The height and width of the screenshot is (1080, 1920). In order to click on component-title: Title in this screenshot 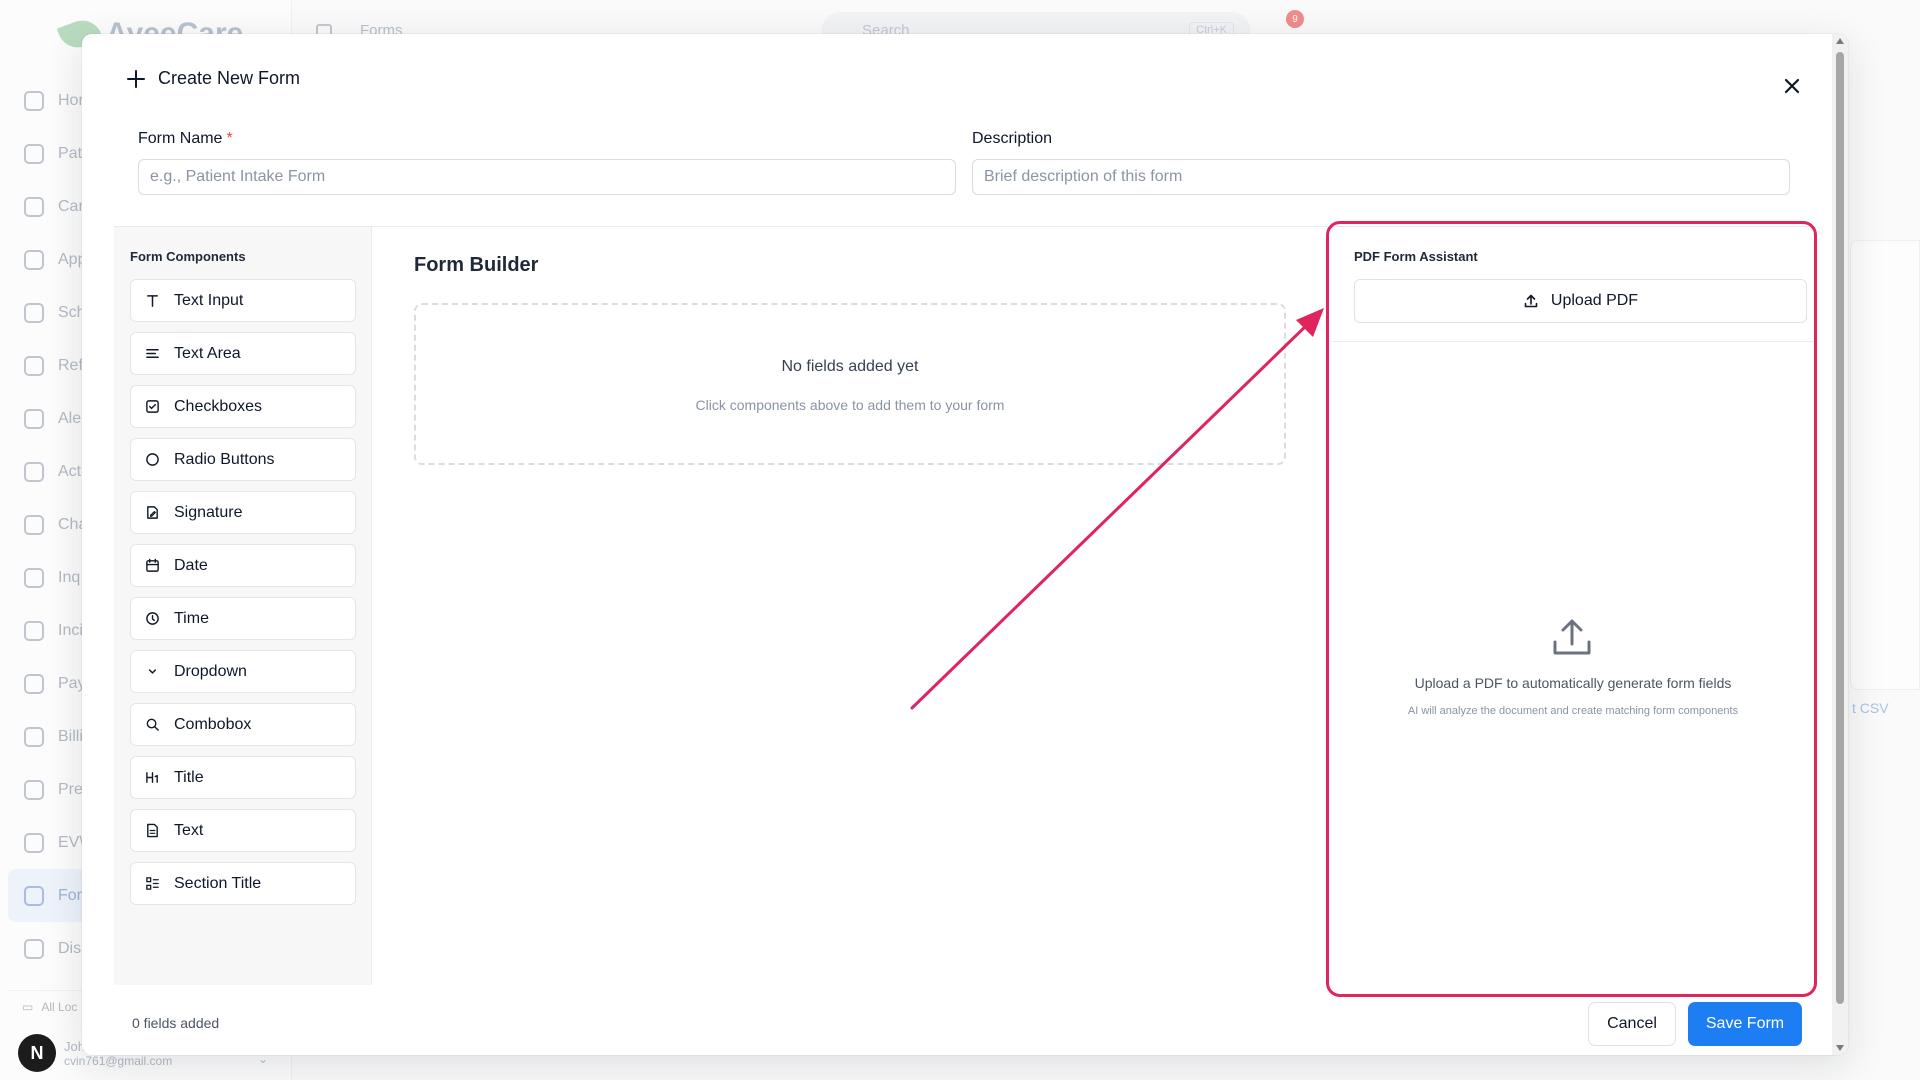, I will do `click(243, 777)`.